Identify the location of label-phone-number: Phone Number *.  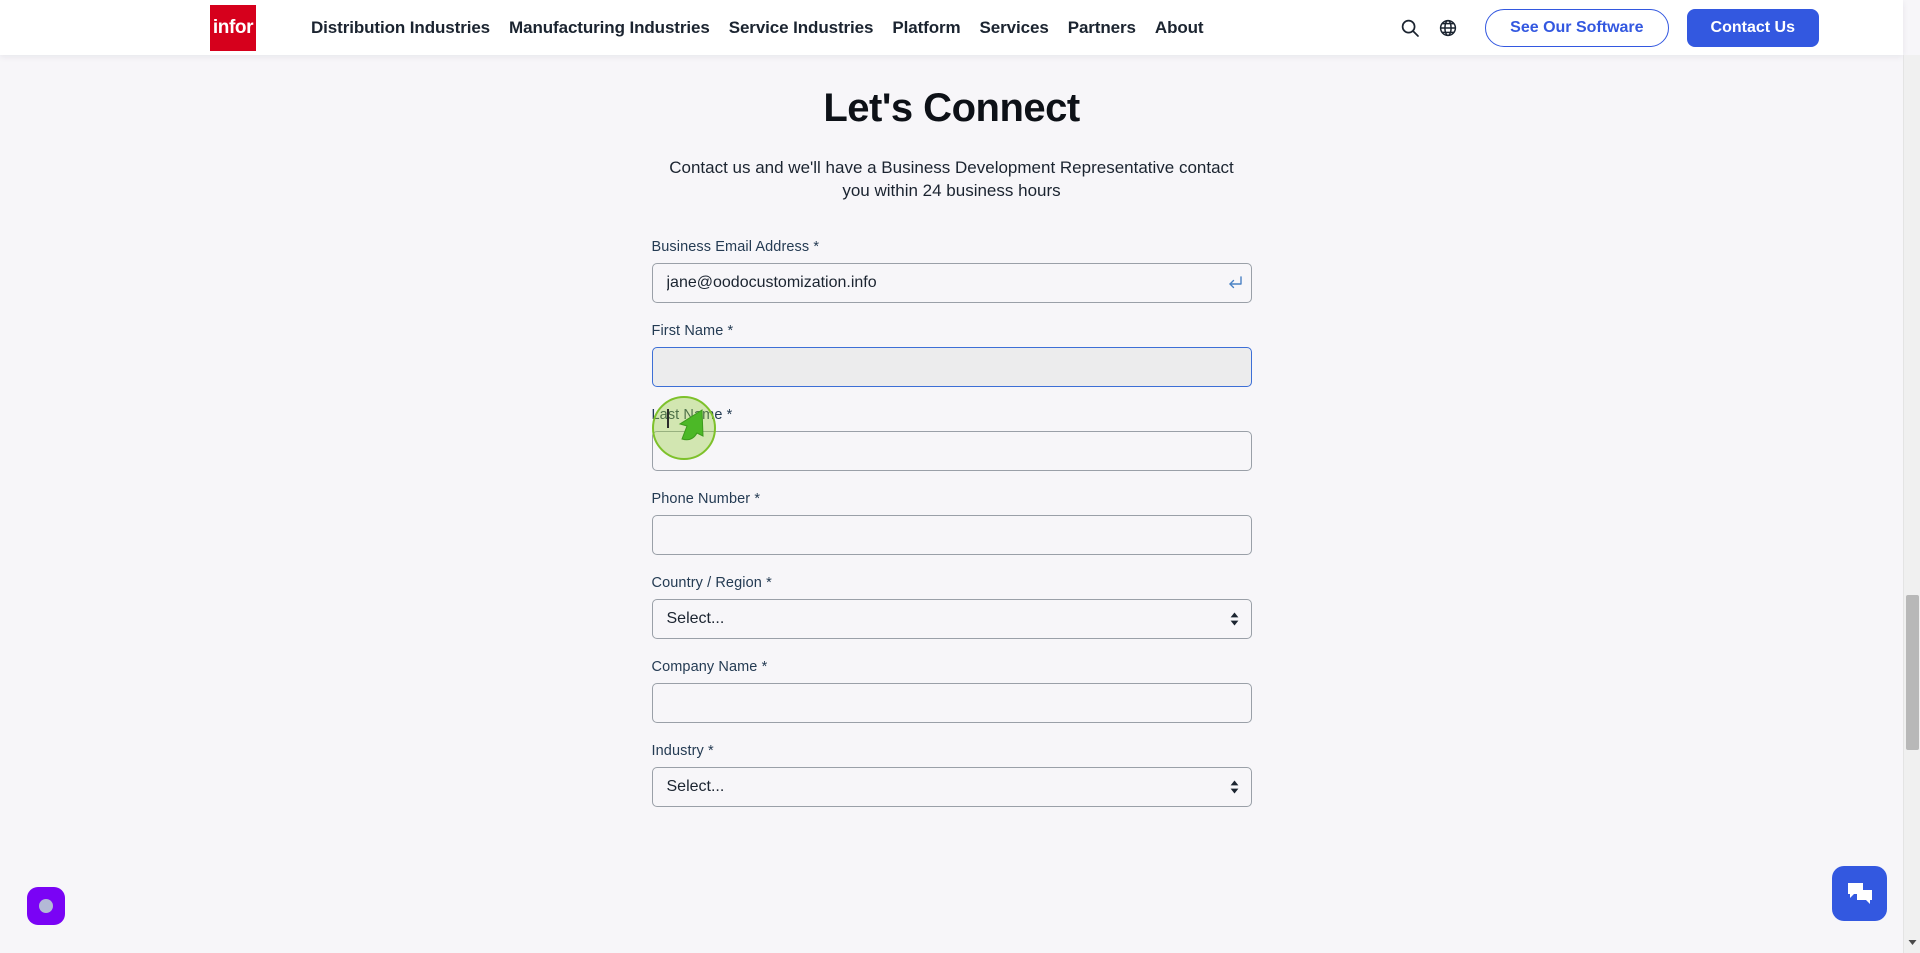
(952, 499).